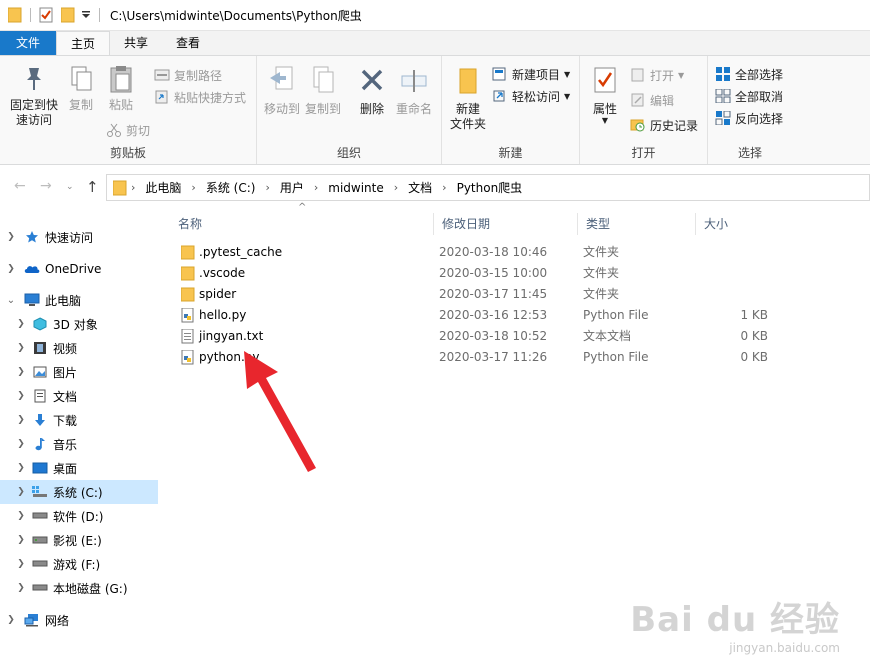  I want to click on nav-drive-c: ❯ 系统 (C:), so click(79, 492).